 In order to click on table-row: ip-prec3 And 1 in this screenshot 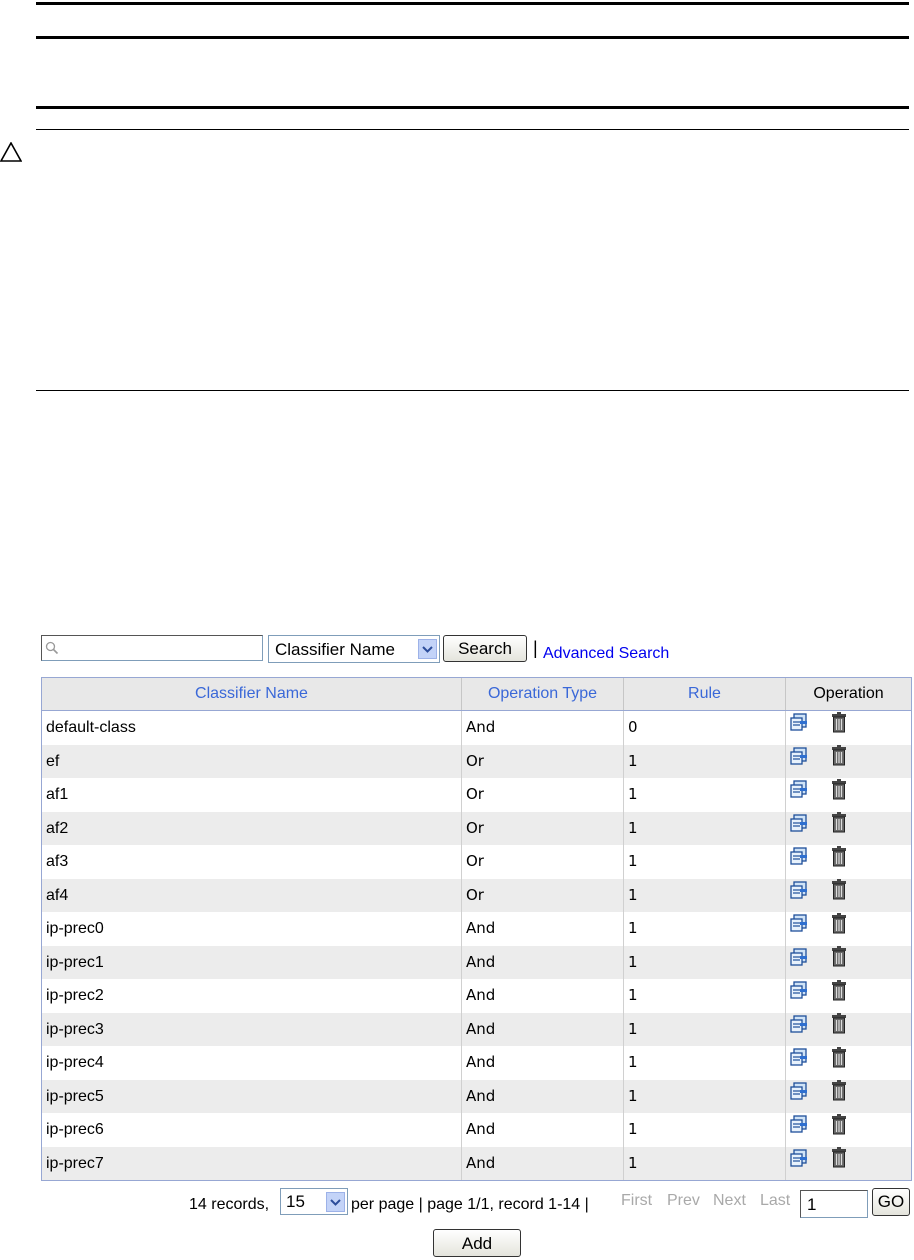, I will do `click(476, 1029)`.